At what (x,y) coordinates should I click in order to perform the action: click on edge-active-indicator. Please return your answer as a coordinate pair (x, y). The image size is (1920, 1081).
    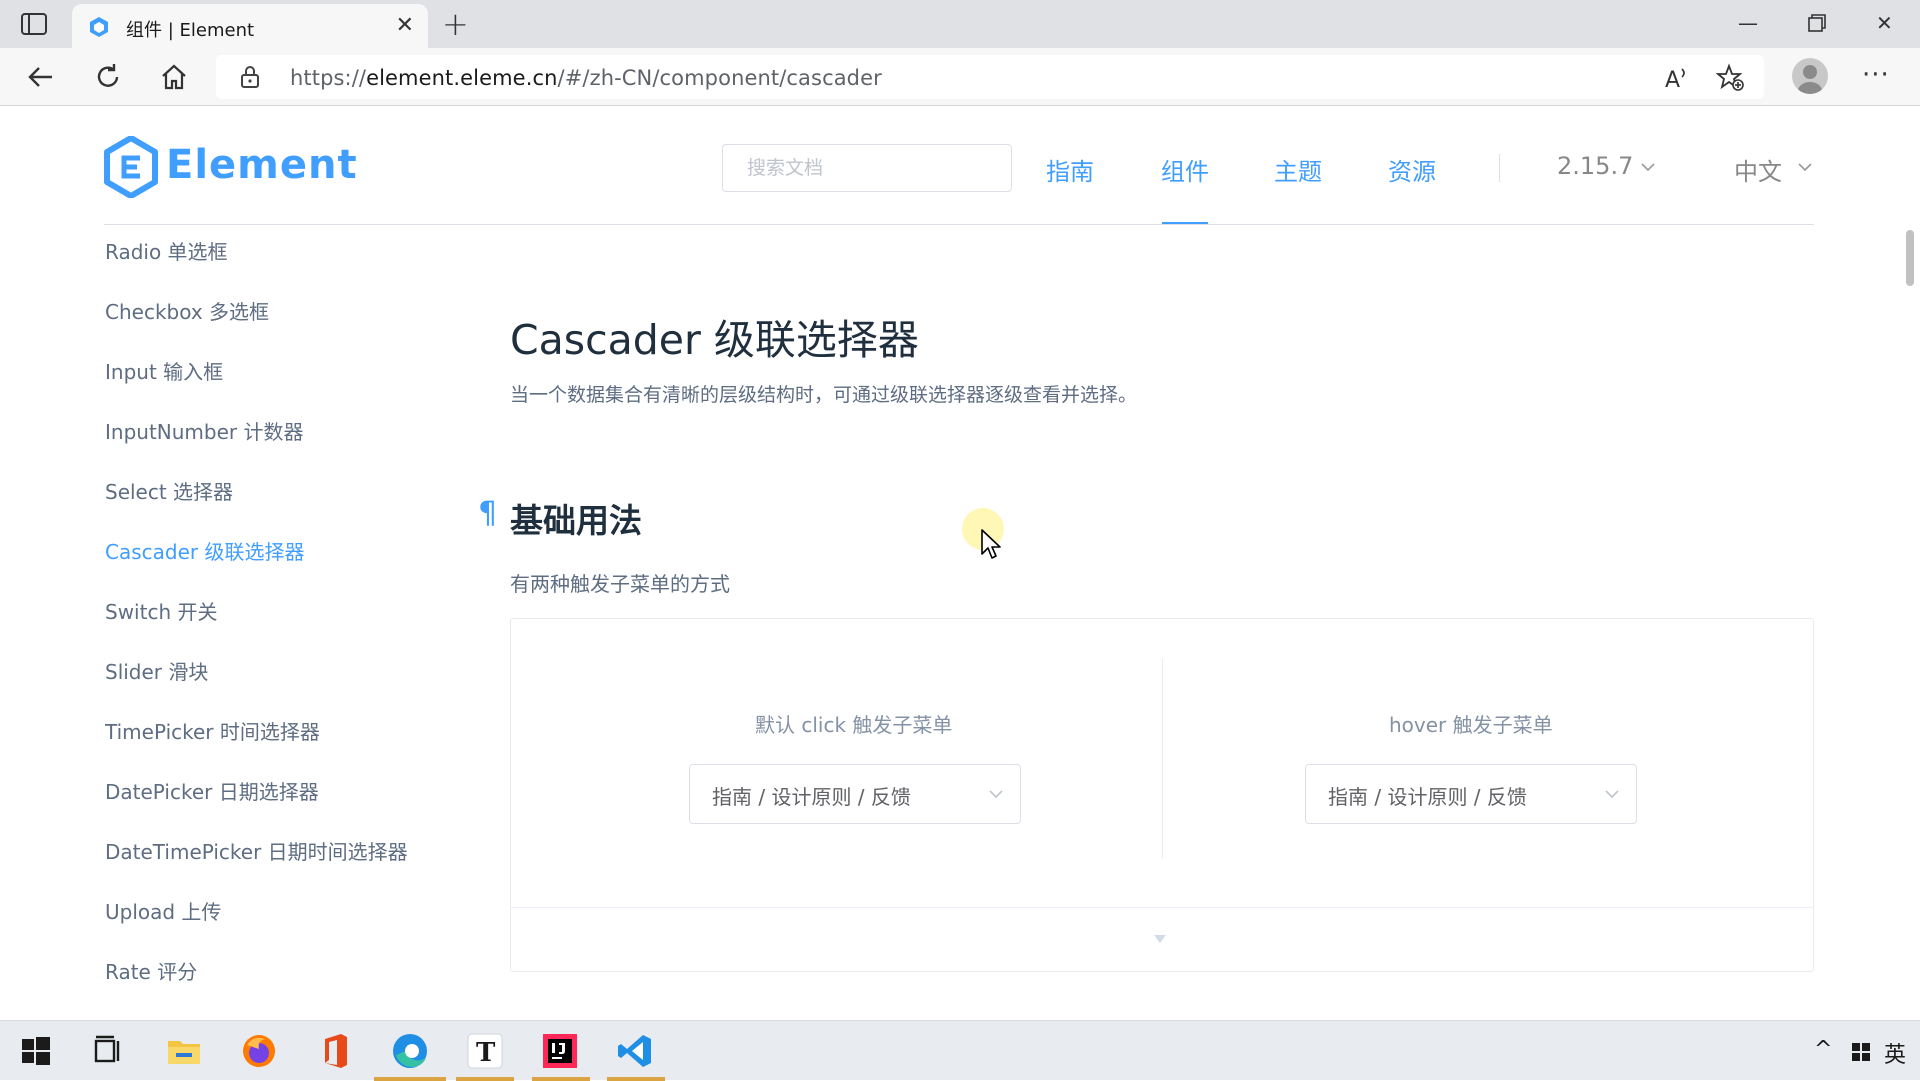
    Looking at the image, I should click on (410, 1079).